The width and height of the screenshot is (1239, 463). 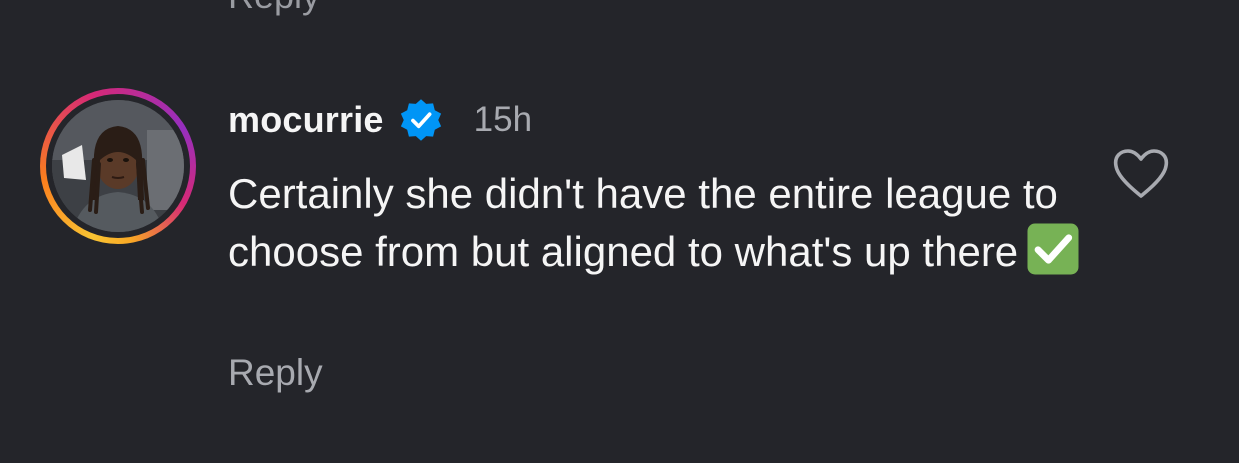 What do you see at coordinates (274, 7) in the screenshot?
I see `previous-reply-button: Reply` at bounding box center [274, 7].